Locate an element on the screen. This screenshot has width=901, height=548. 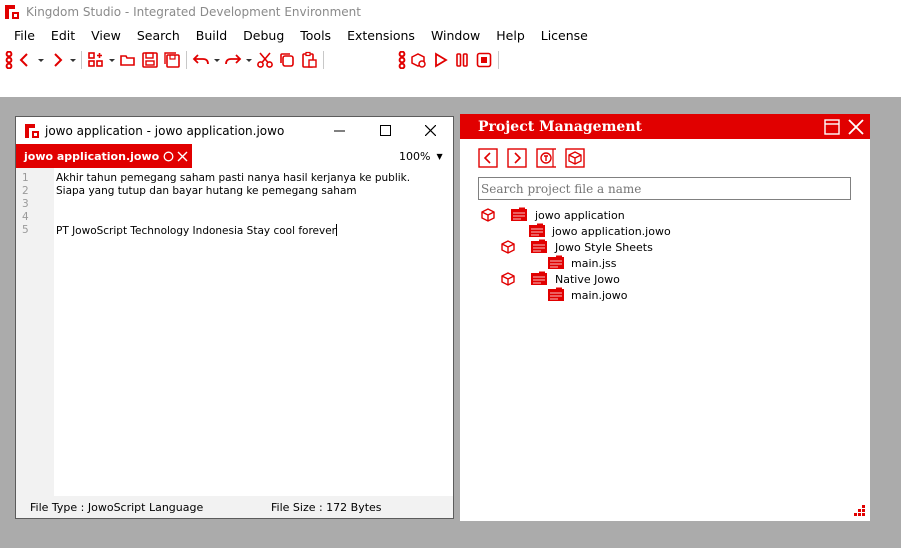
project-back-button is located at coordinates (488, 158).